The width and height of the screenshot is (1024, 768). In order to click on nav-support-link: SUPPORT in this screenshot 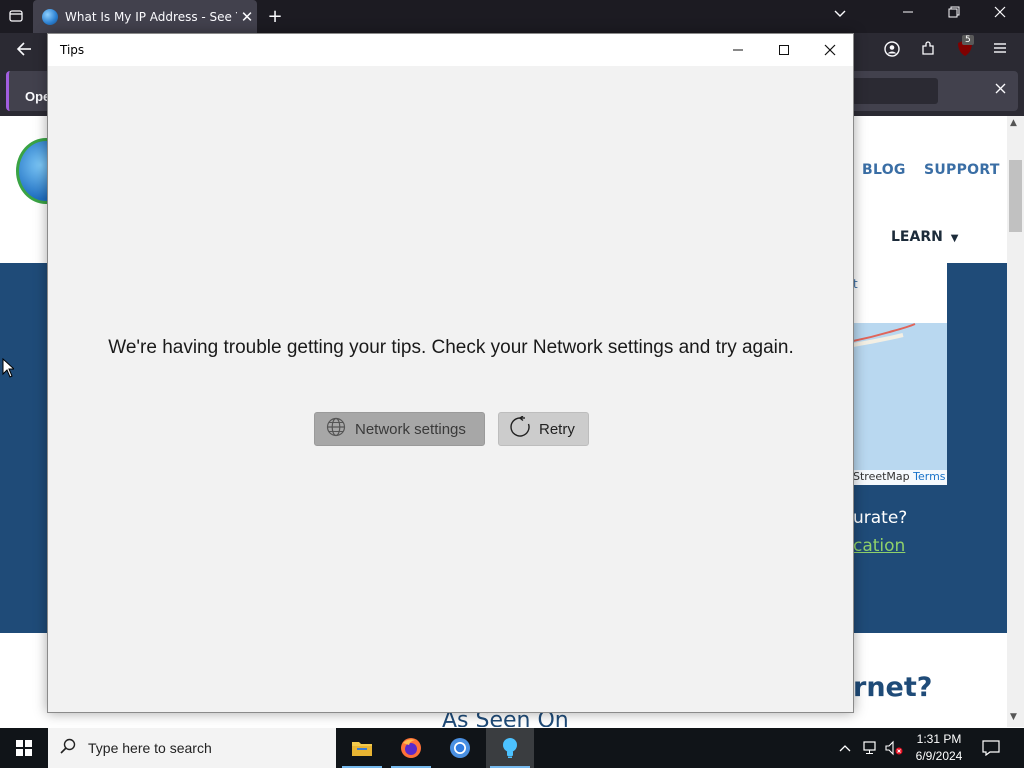, I will do `click(962, 170)`.